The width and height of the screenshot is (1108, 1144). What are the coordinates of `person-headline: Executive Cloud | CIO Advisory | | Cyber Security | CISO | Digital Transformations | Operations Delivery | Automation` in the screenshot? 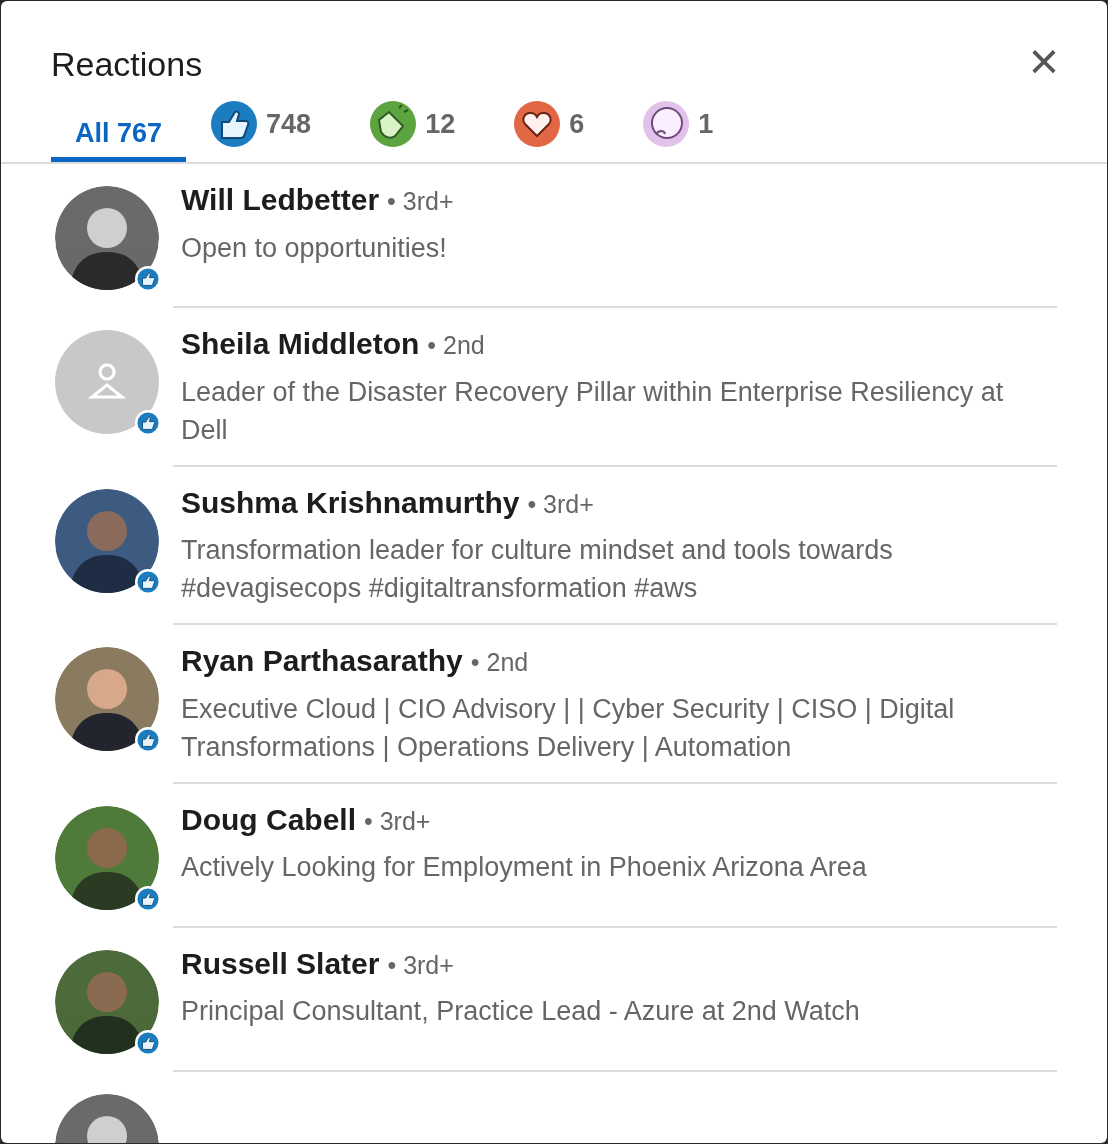 It's located at (568, 728).